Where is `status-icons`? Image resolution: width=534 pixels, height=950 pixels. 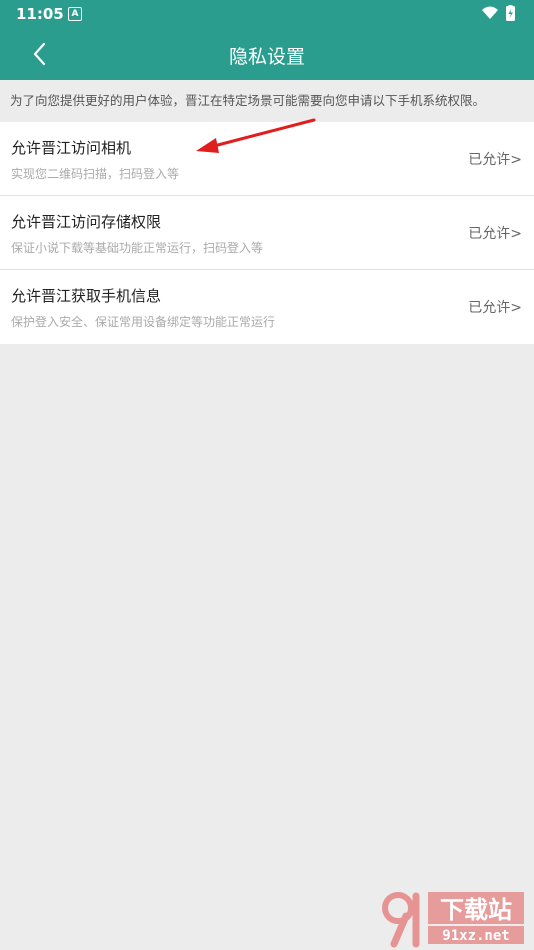
status-icons is located at coordinates (500, 16).